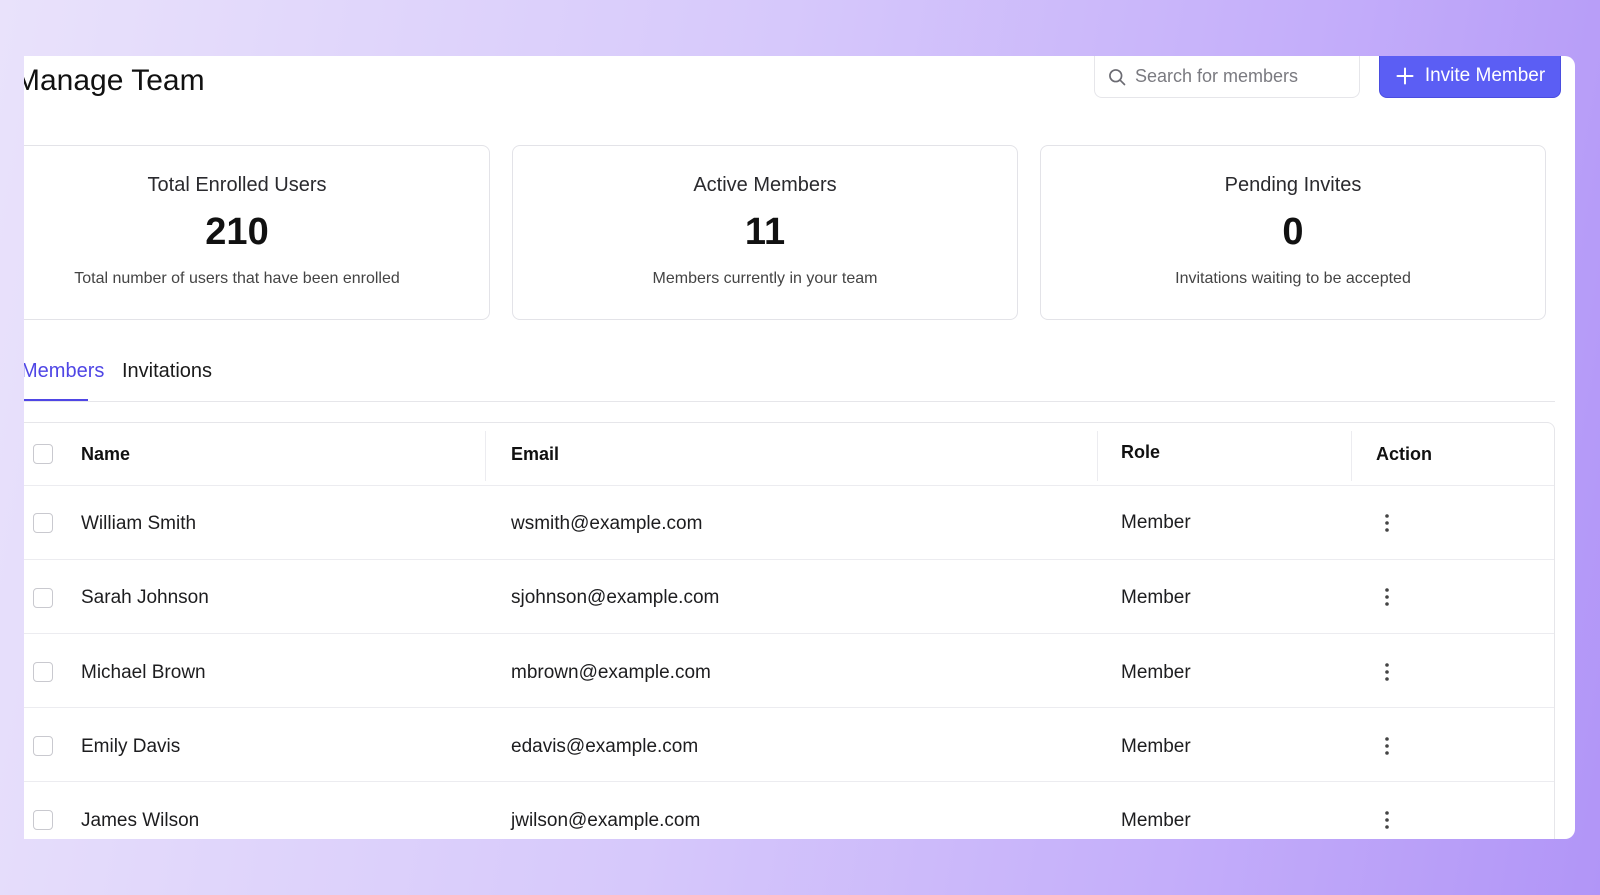 This screenshot has width=1600, height=895. Describe the element at coordinates (140, 820) in the screenshot. I see `member-name: James Wilson` at that location.